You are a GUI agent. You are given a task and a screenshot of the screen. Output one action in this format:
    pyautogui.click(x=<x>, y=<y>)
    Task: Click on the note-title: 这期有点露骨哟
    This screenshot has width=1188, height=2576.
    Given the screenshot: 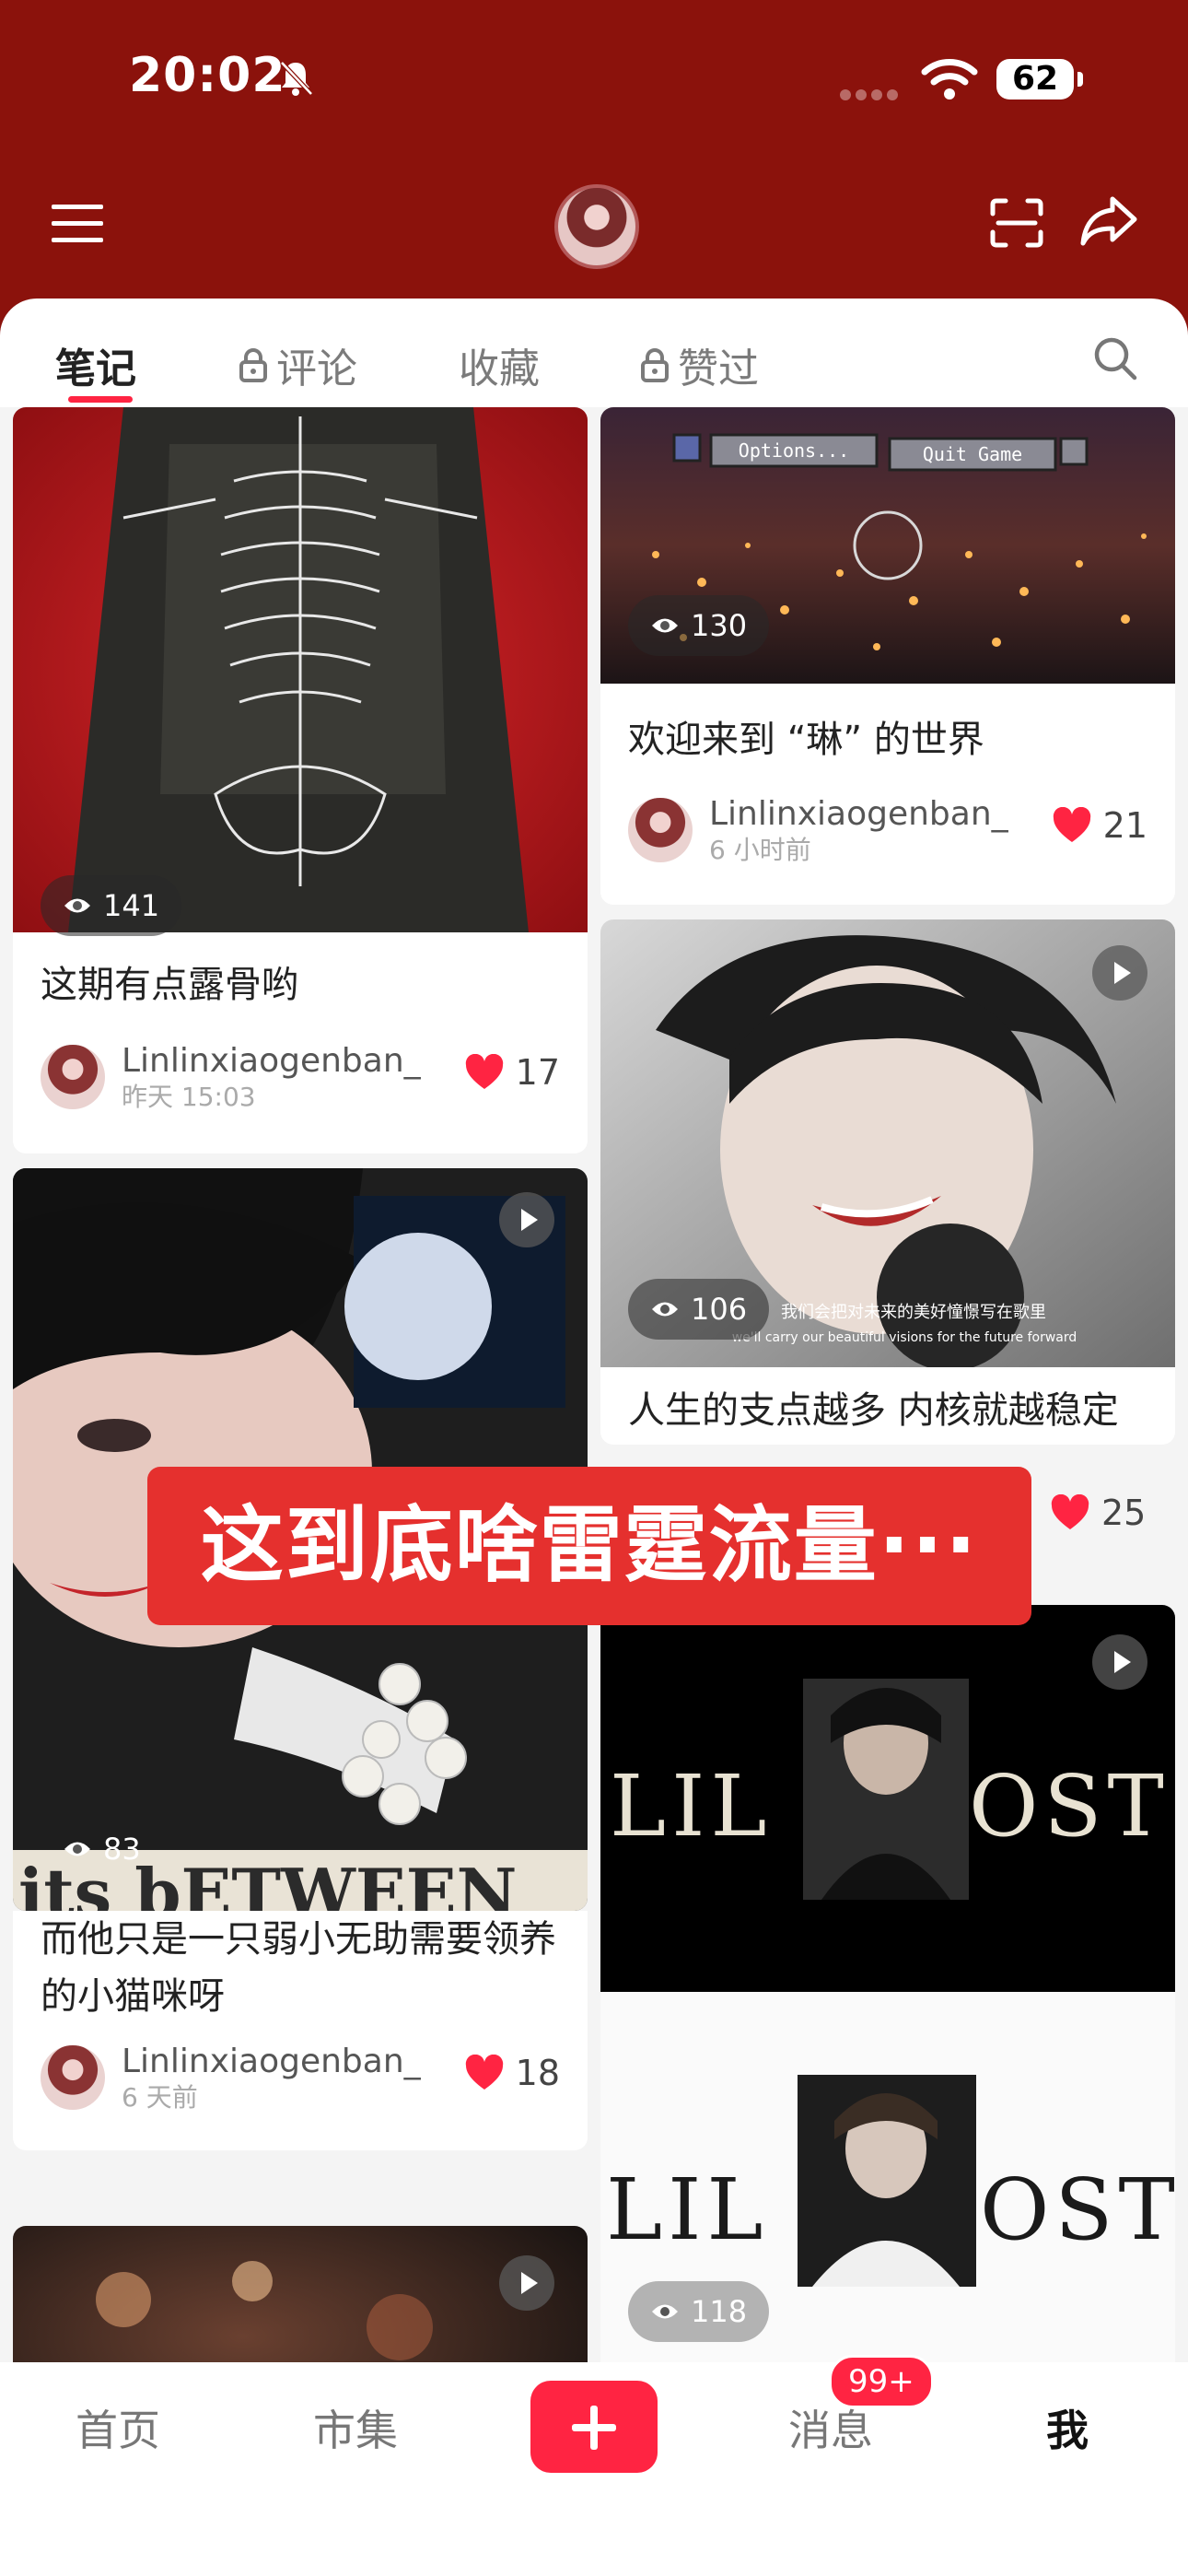 What is the action you would take?
    pyautogui.click(x=169, y=985)
    